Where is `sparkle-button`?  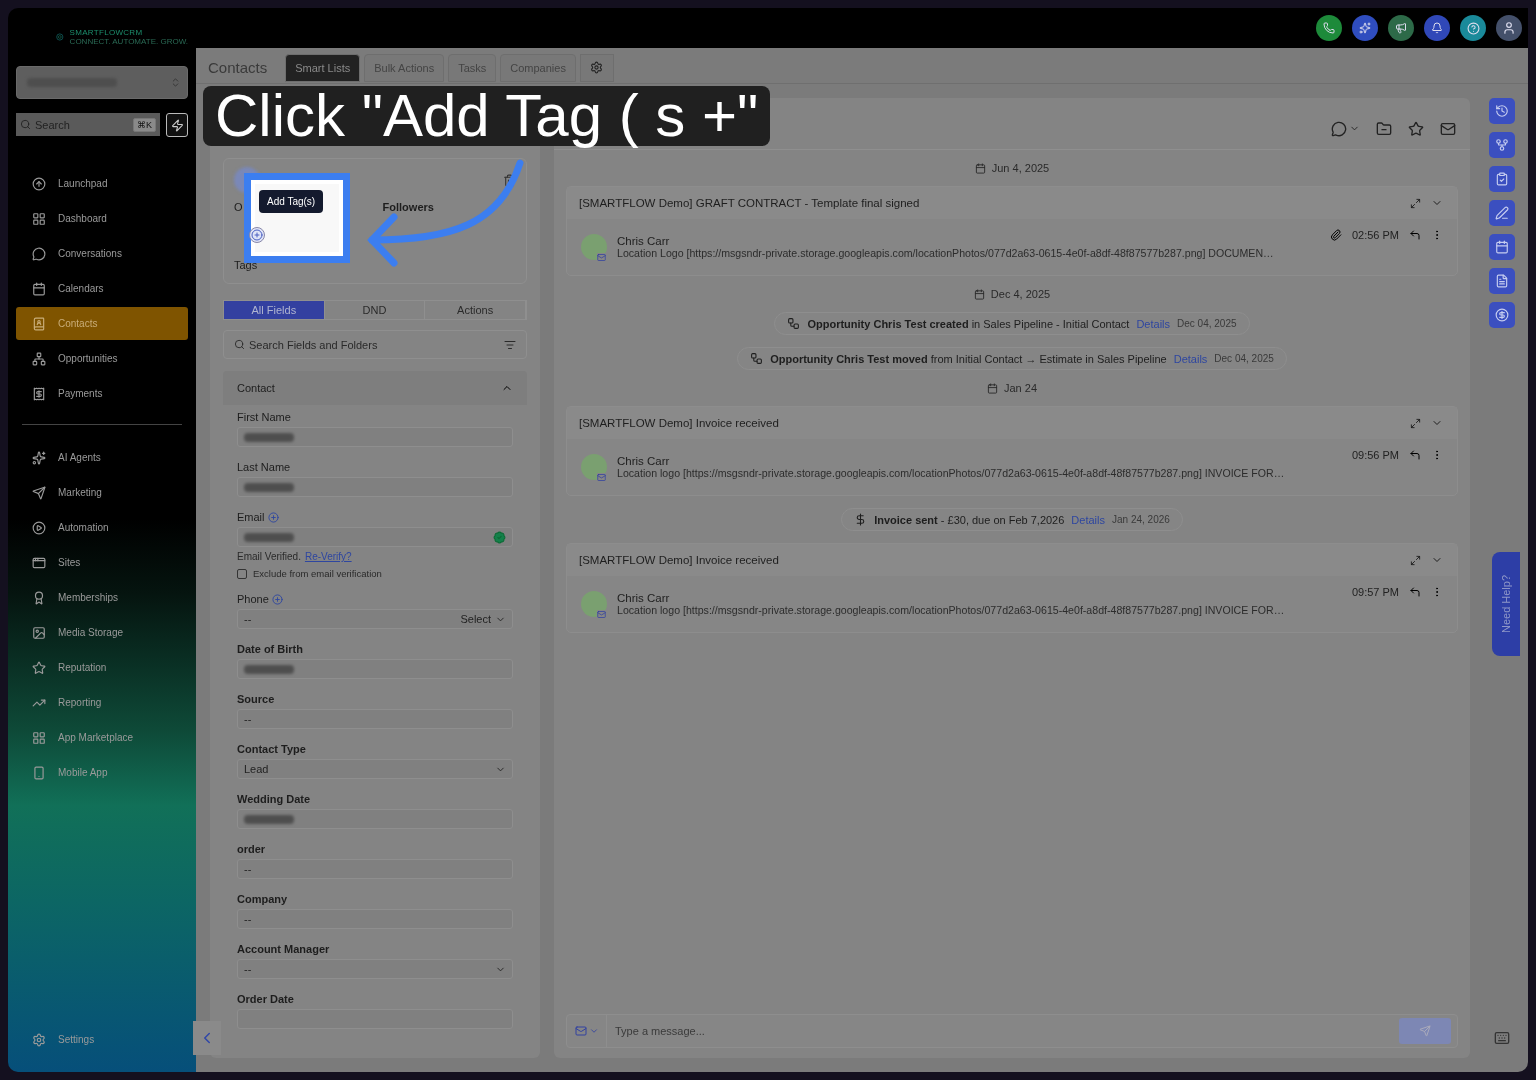
sparkle-button is located at coordinates (1365, 28).